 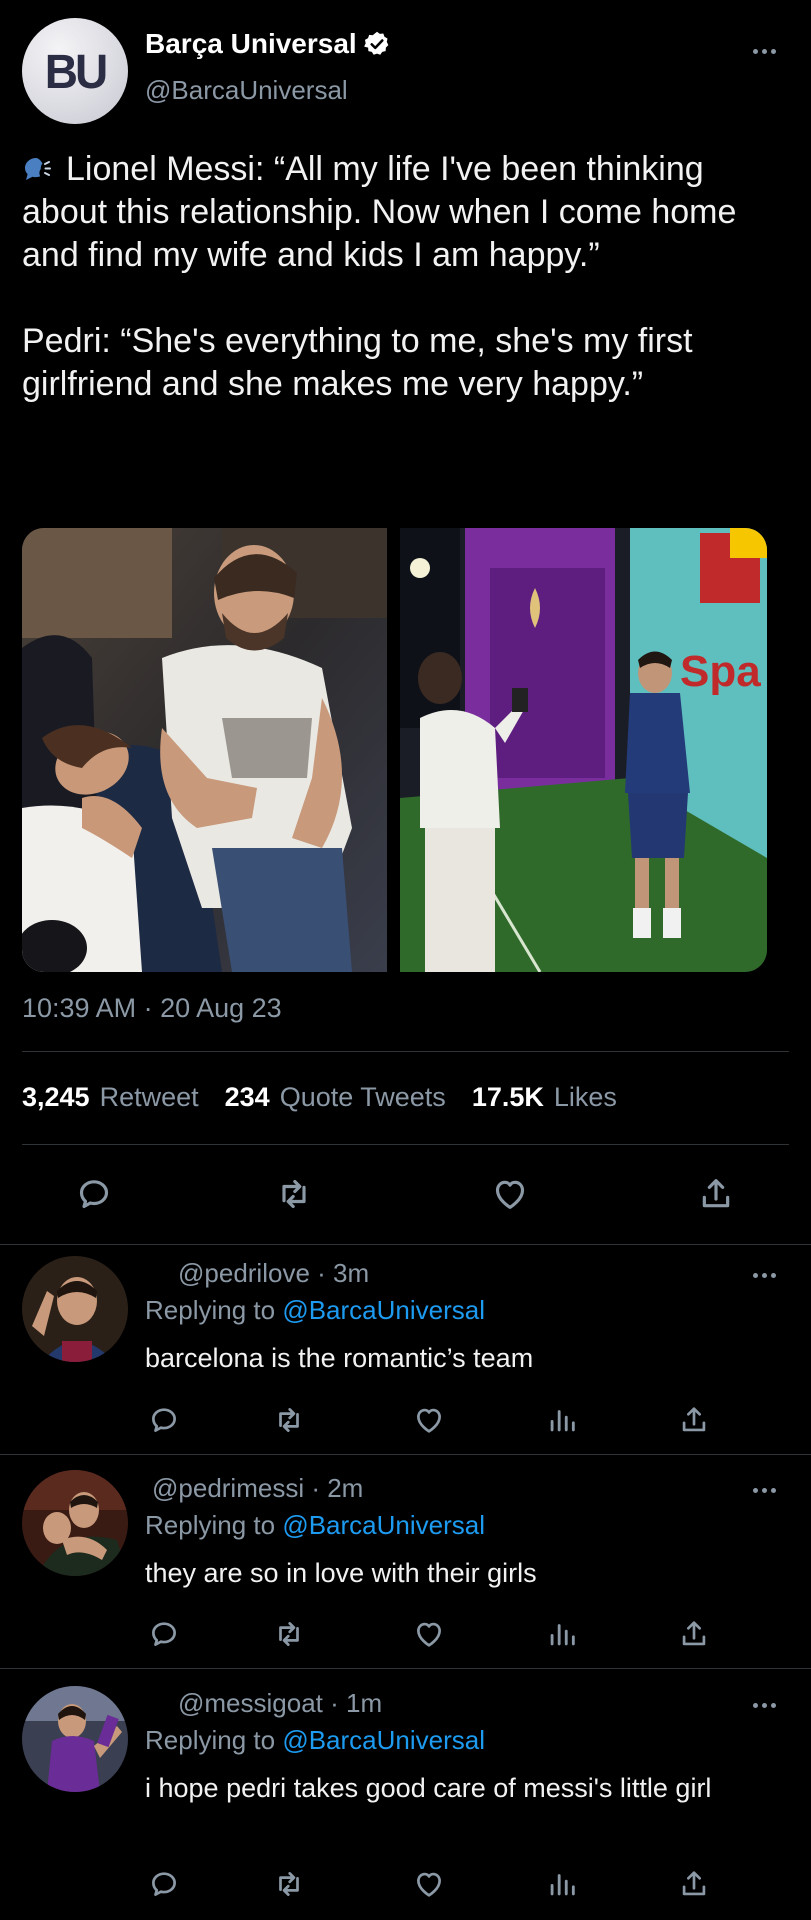 I want to click on retweets-stat: 3,245 Retweet, so click(x=110, y=1097).